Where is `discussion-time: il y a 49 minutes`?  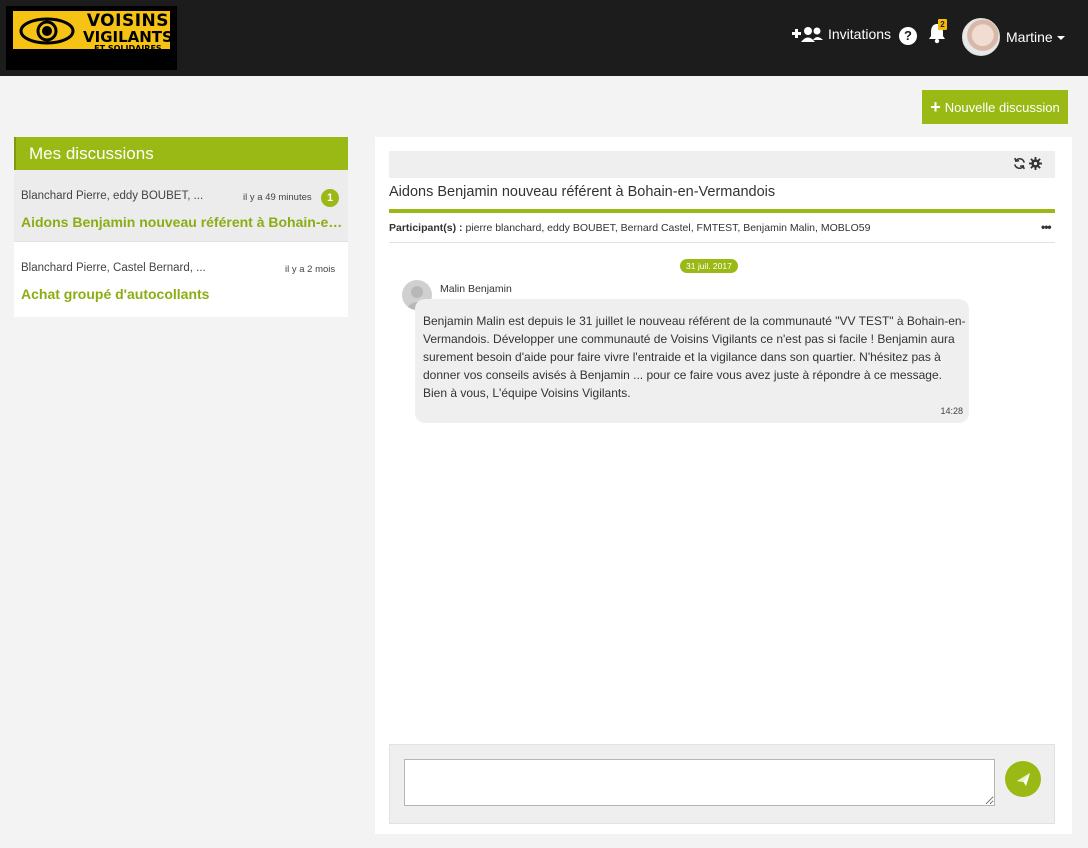 discussion-time: il y a 49 minutes is located at coordinates (277, 197).